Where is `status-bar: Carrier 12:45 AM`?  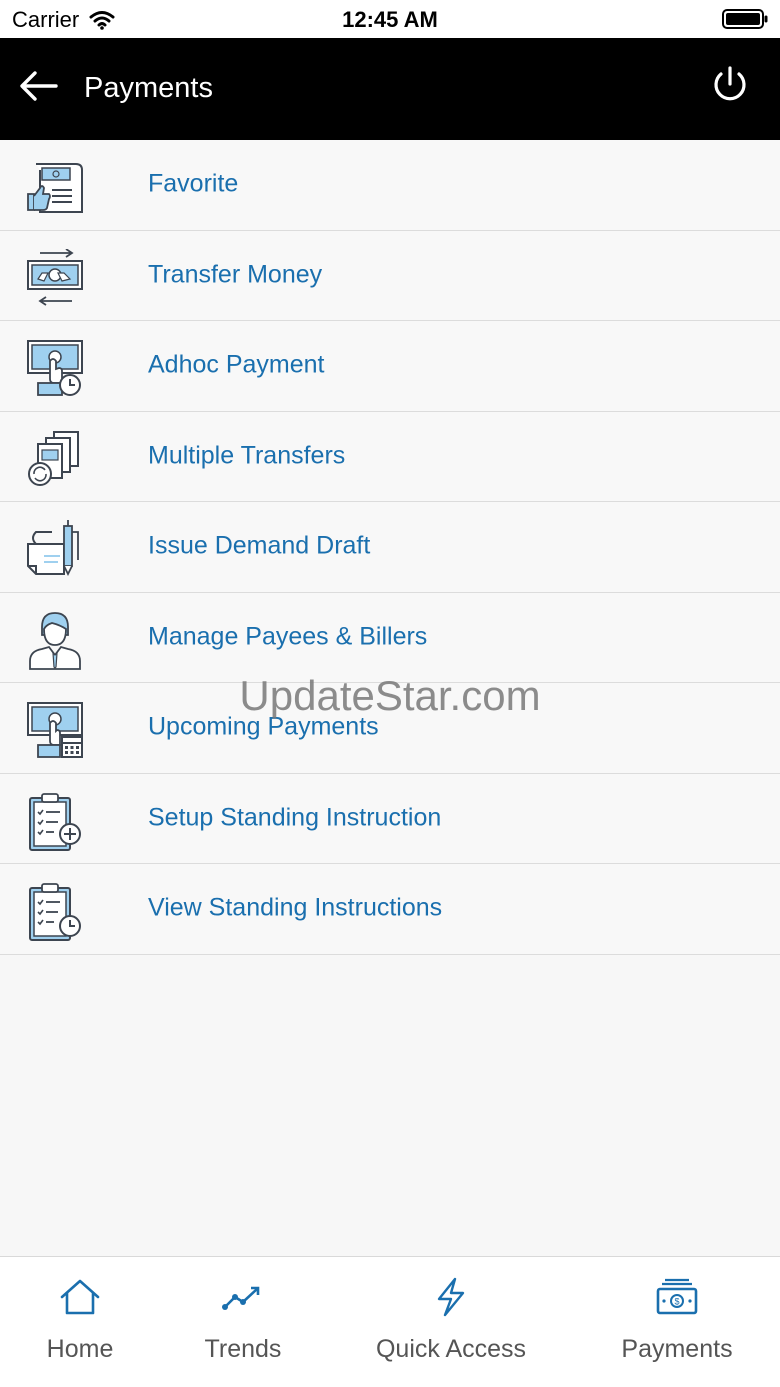 status-bar: Carrier 12:45 AM is located at coordinates (390, 19).